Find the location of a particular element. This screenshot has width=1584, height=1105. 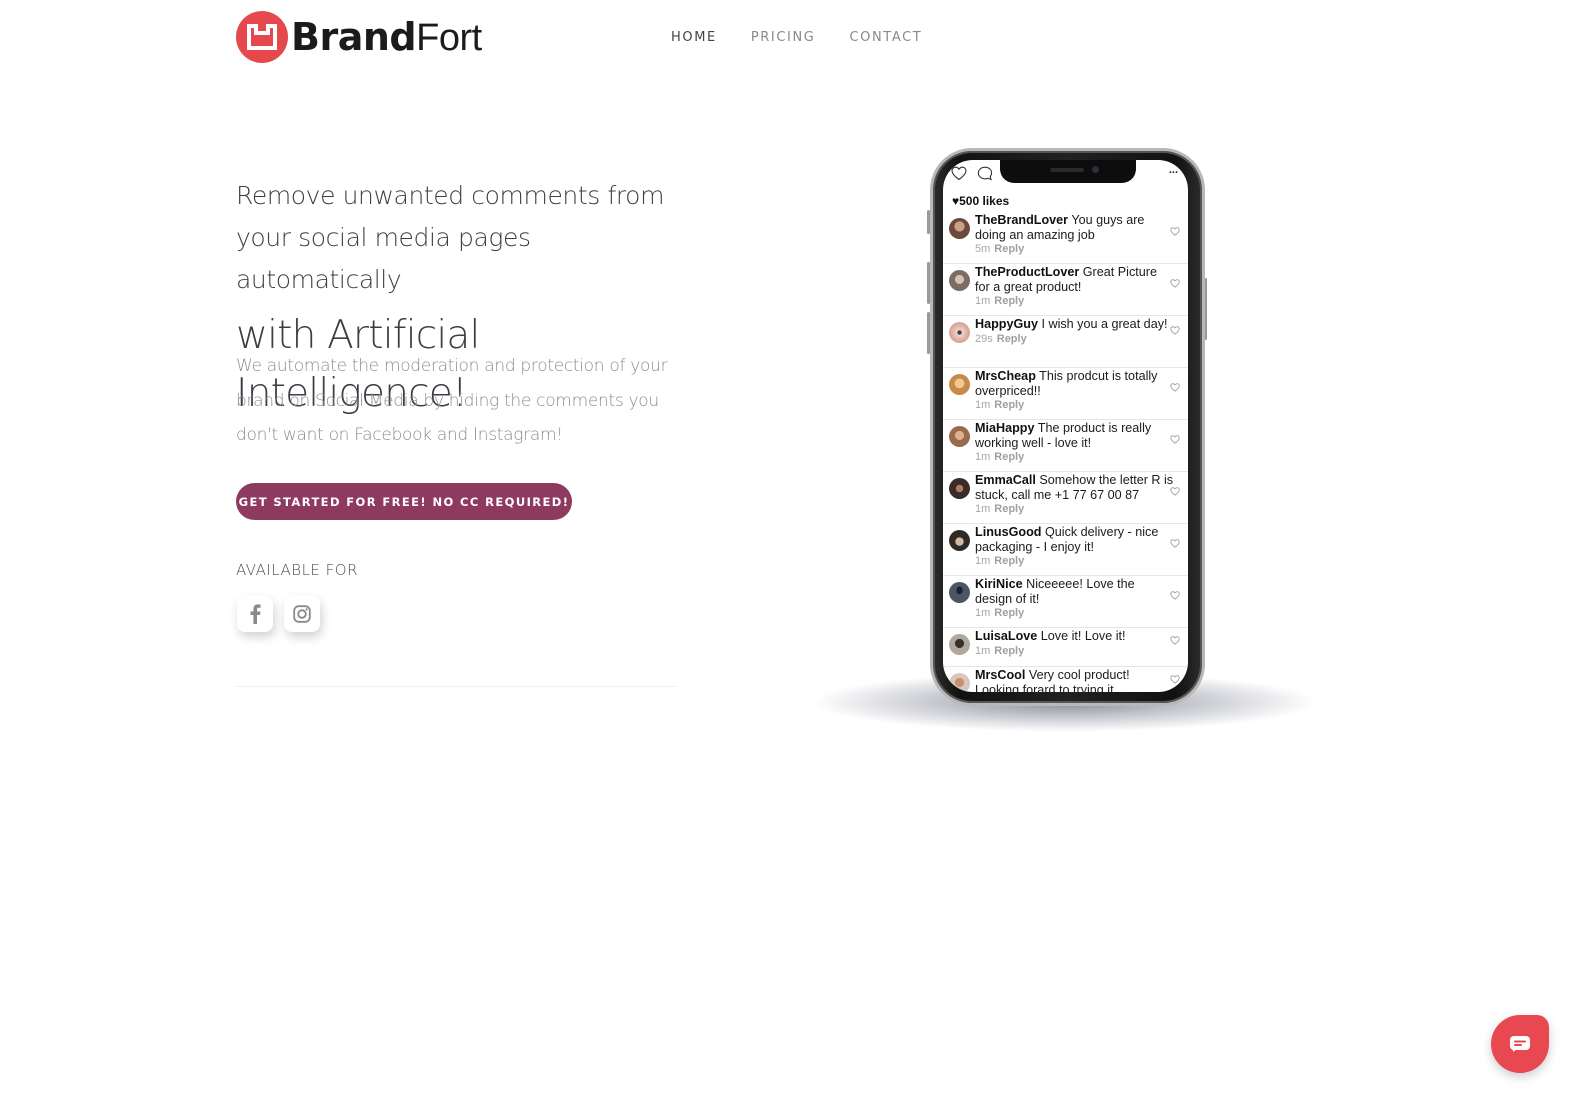

likes-label: 500 likes is located at coordinates (984, 201).